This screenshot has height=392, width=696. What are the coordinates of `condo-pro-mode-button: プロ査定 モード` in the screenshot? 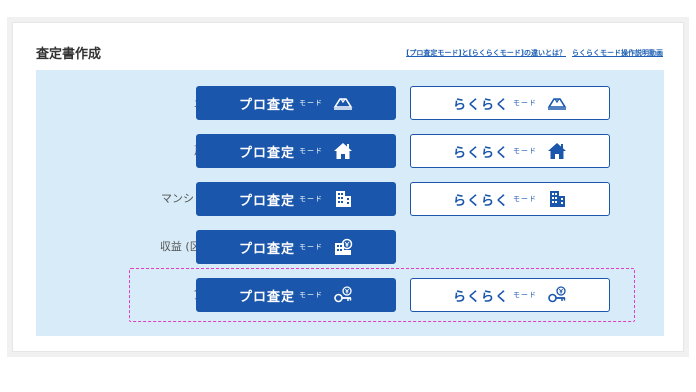 It's located at (296, 199).